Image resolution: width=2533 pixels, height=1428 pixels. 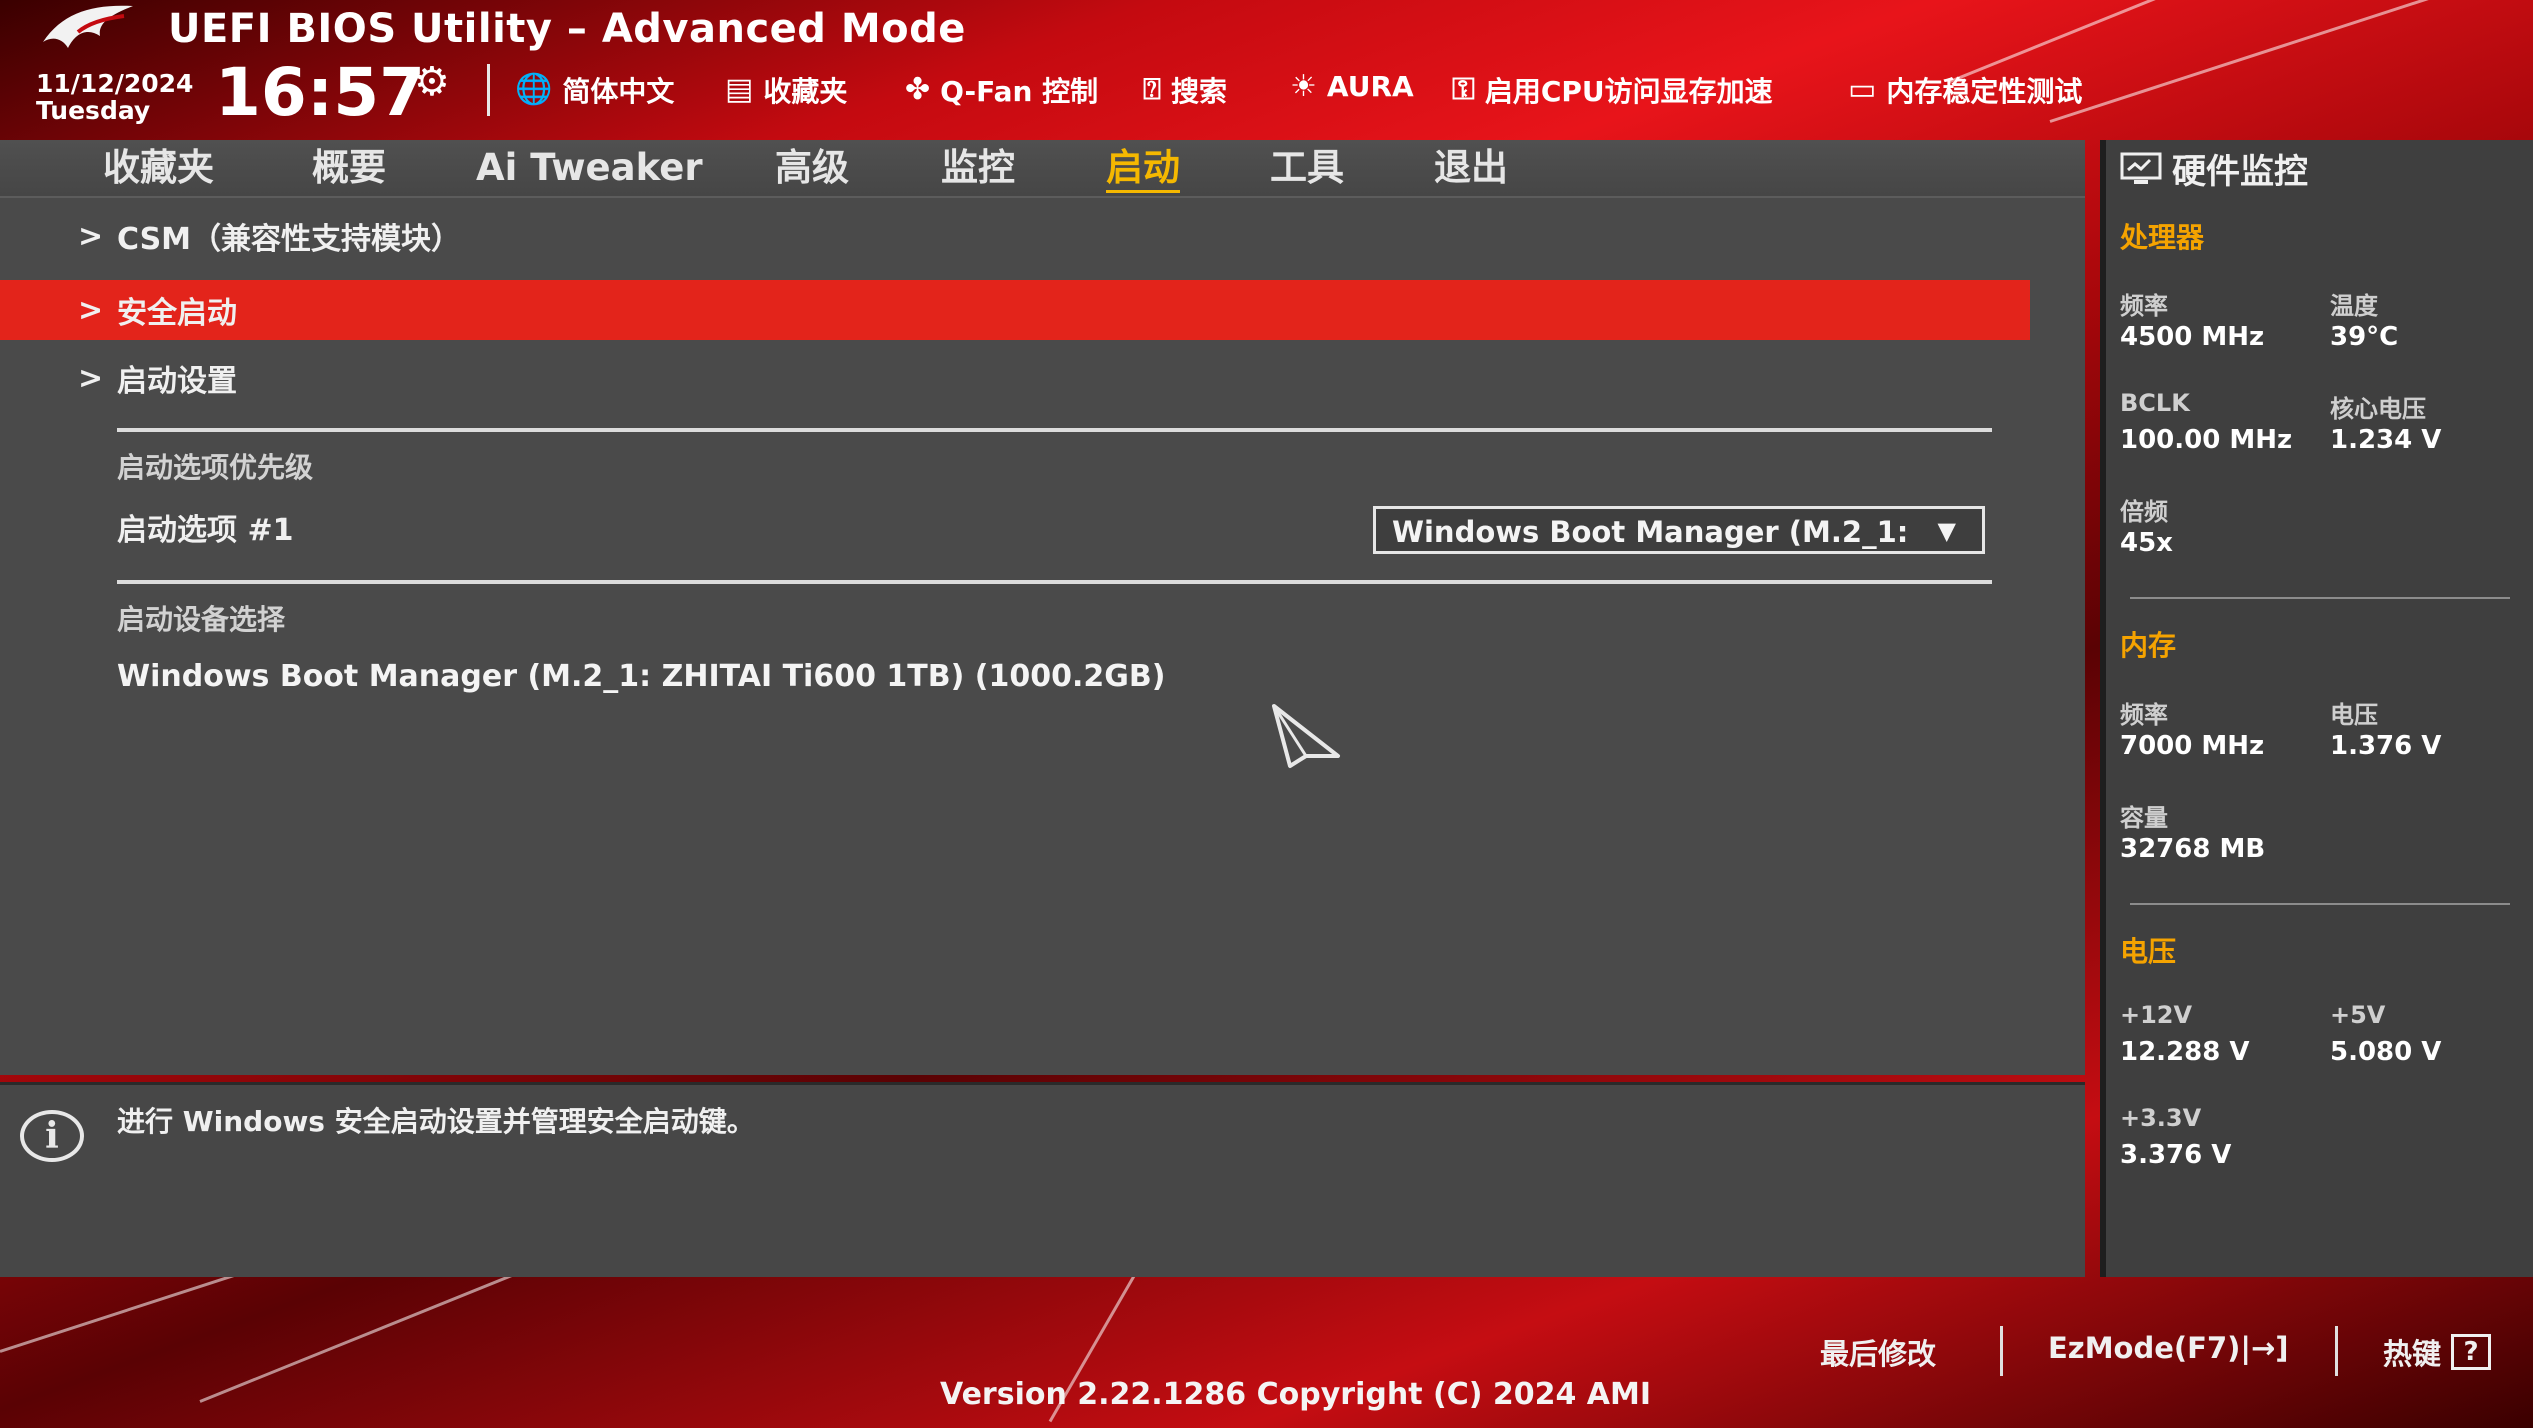 I want to click on question-icon: ⍰, so click(x=1152, y=89).